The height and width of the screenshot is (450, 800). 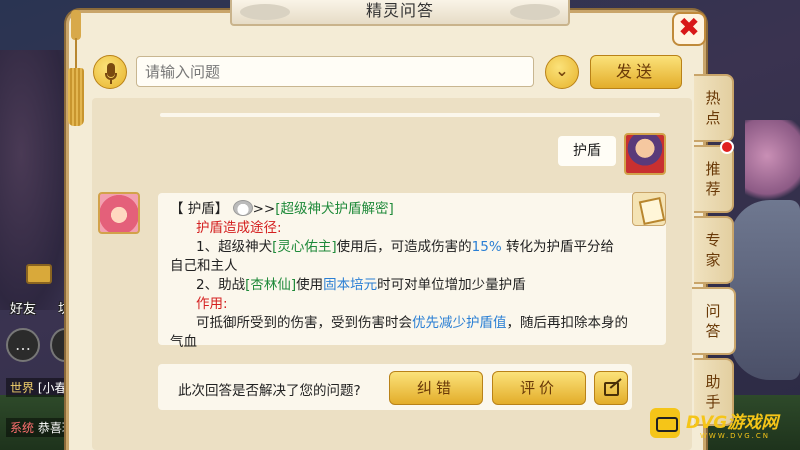 What do you see at coordinates (772, 165) in the screenshot?
I see `background-blossom` at bounding box center [772, 165].